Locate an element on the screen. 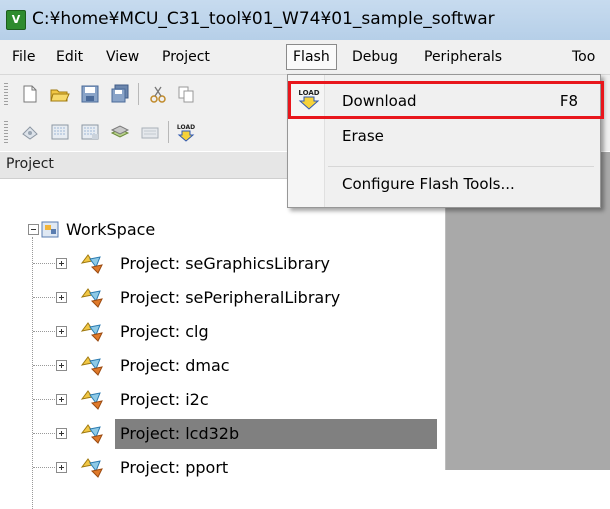  save-all-icon is located at coordinates (120, 94).